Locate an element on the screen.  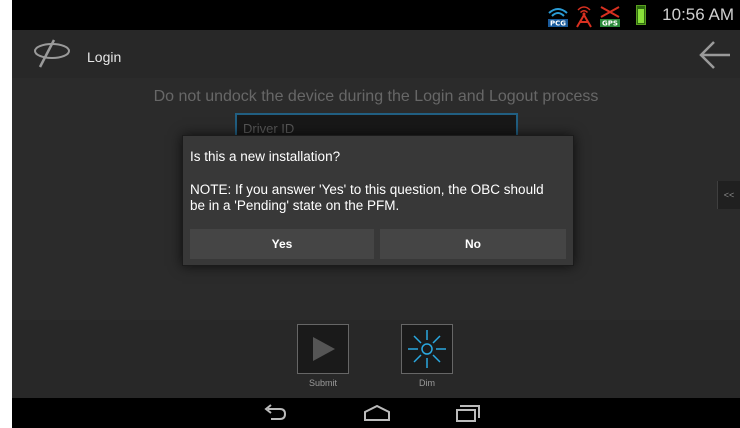
system-nav-bar is located at coordinates (376, 413).